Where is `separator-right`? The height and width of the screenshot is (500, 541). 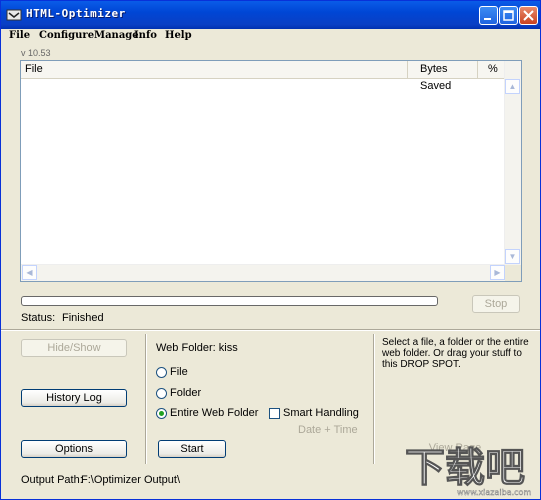 separator-right is located at coordinates (374, 399).